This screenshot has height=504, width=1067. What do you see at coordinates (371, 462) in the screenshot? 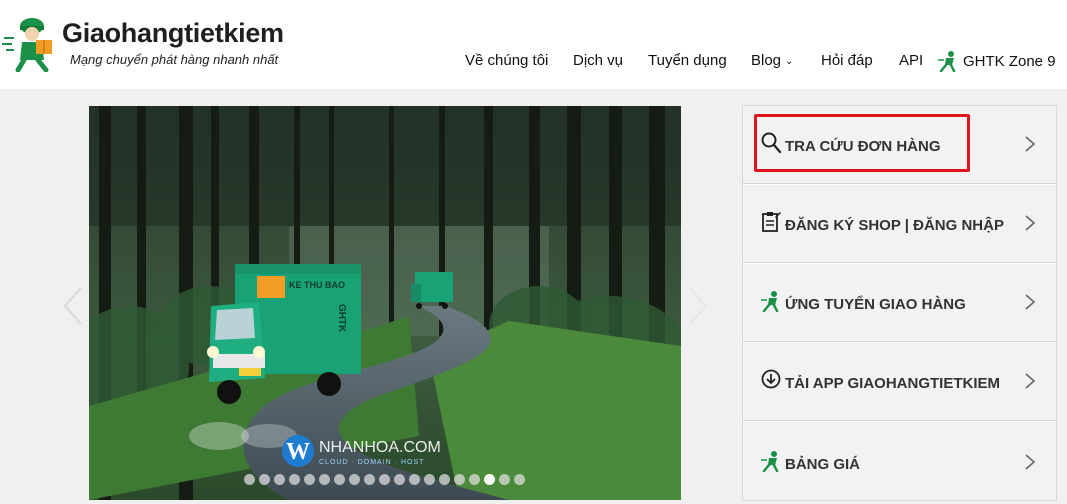
I see `watermark-subtext: CLOUD · DOMAIN · HOST` at bounding box center [371, 462].